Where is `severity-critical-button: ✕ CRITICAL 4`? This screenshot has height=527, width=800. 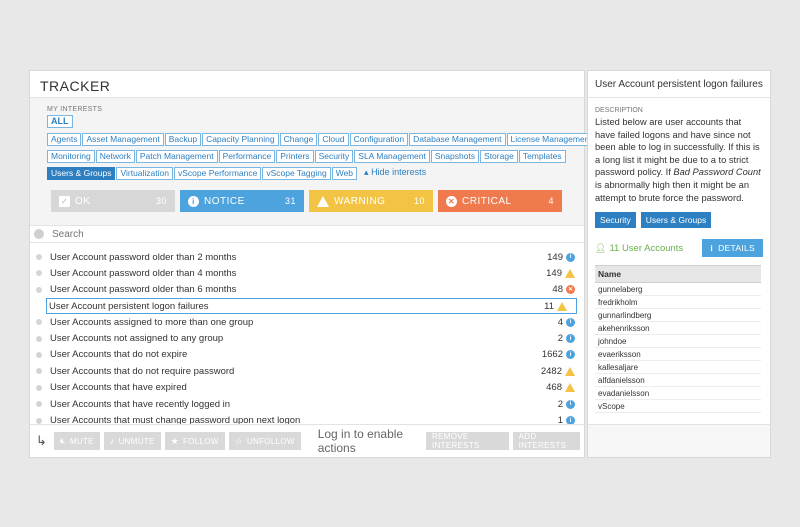 severity-critical-button: ✕ CRITICAL 4 is located at coordinates (500, 201).